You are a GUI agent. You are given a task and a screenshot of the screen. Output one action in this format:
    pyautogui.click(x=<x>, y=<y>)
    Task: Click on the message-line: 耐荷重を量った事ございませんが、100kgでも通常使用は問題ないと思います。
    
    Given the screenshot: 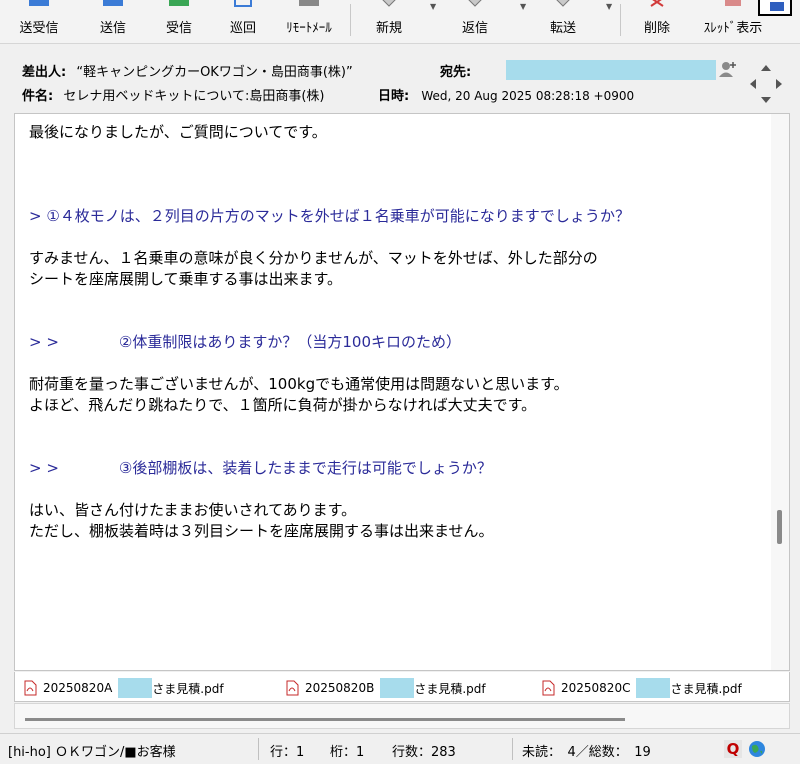 What is the action you would take?
    pyautogui.click(x=299, y=384)
    